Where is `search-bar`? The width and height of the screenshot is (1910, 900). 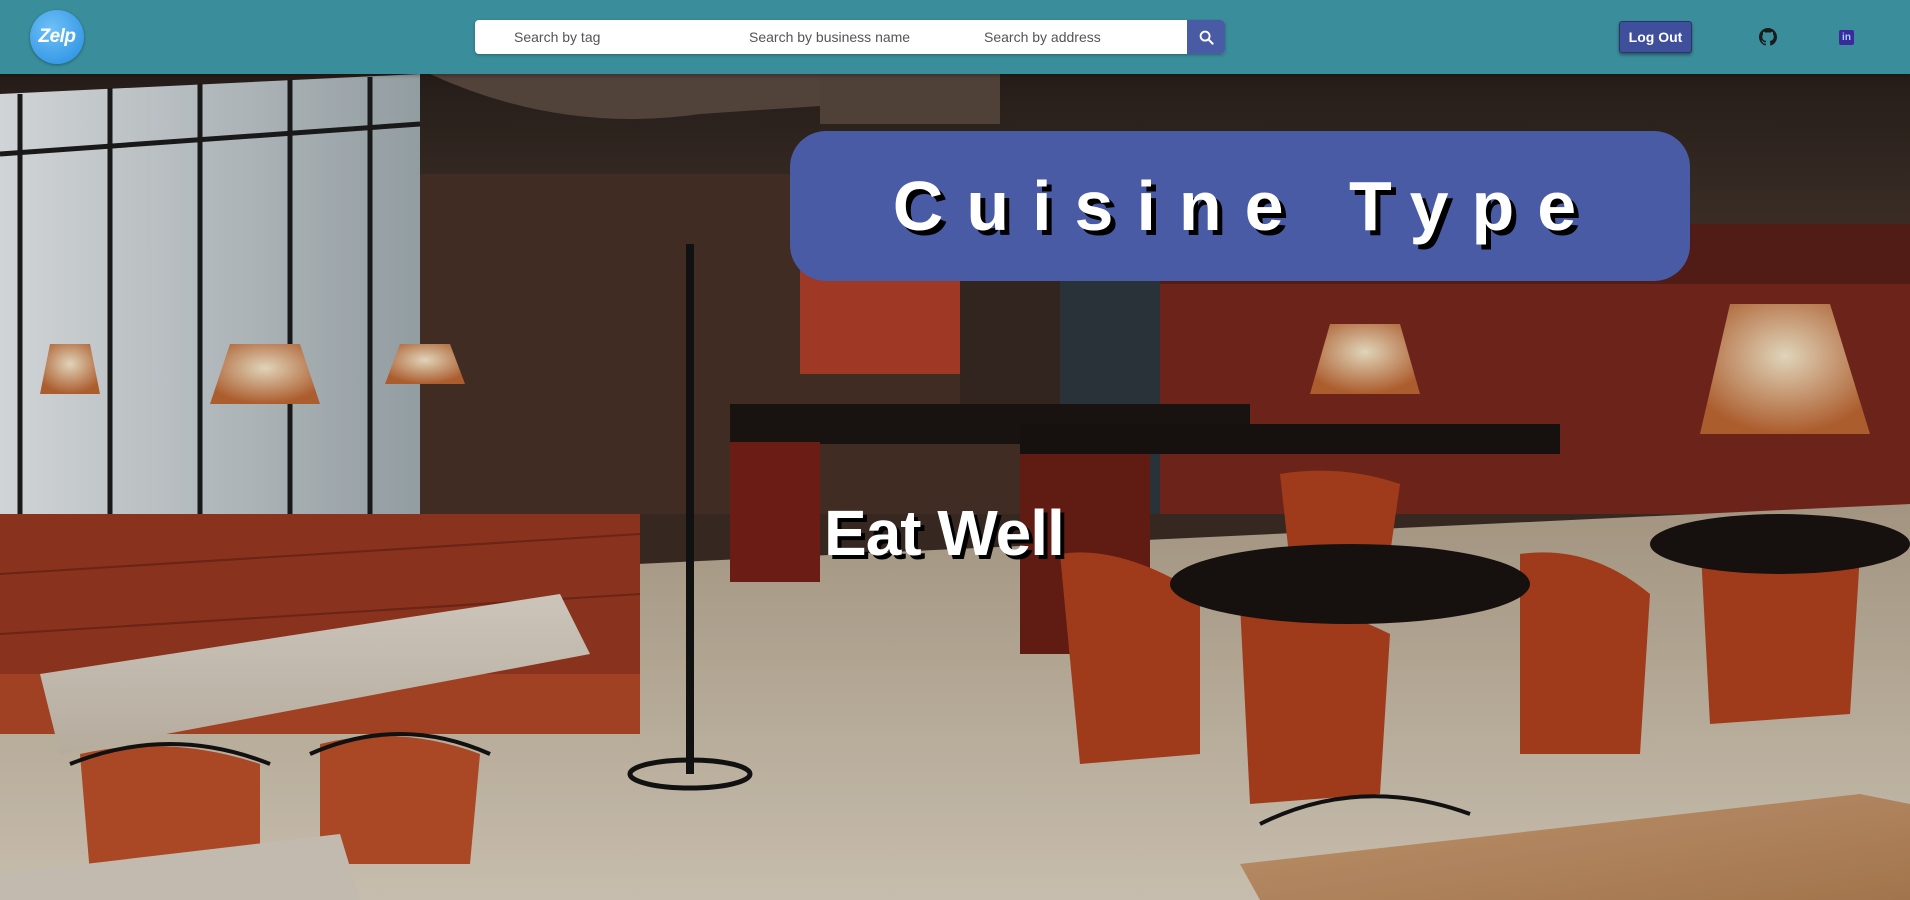 search-bar is located at coordinates (850, 37).